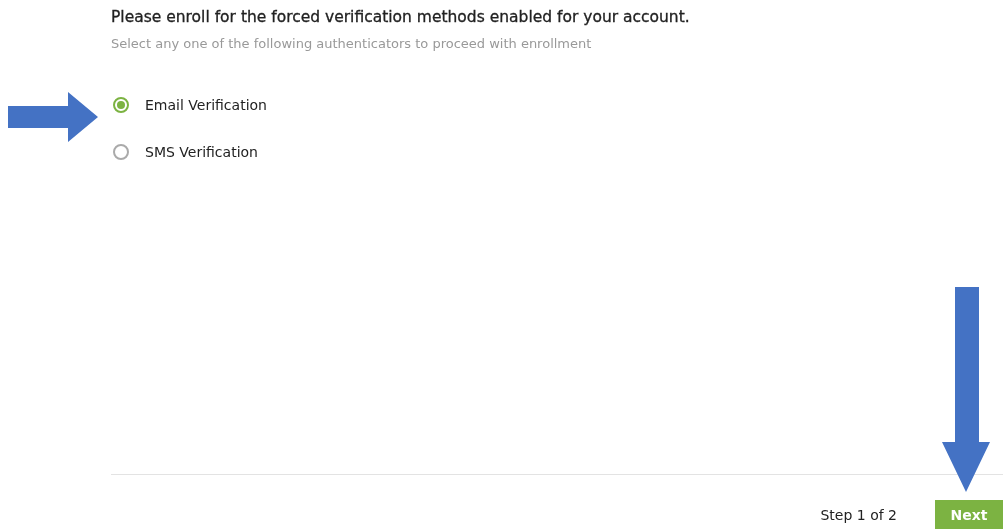 This screenshot has height=529, width=1003. Describe the element at coordinates (858, 514) in the screenshot. I see `step-indicator: Step 1 of 2` at that location.